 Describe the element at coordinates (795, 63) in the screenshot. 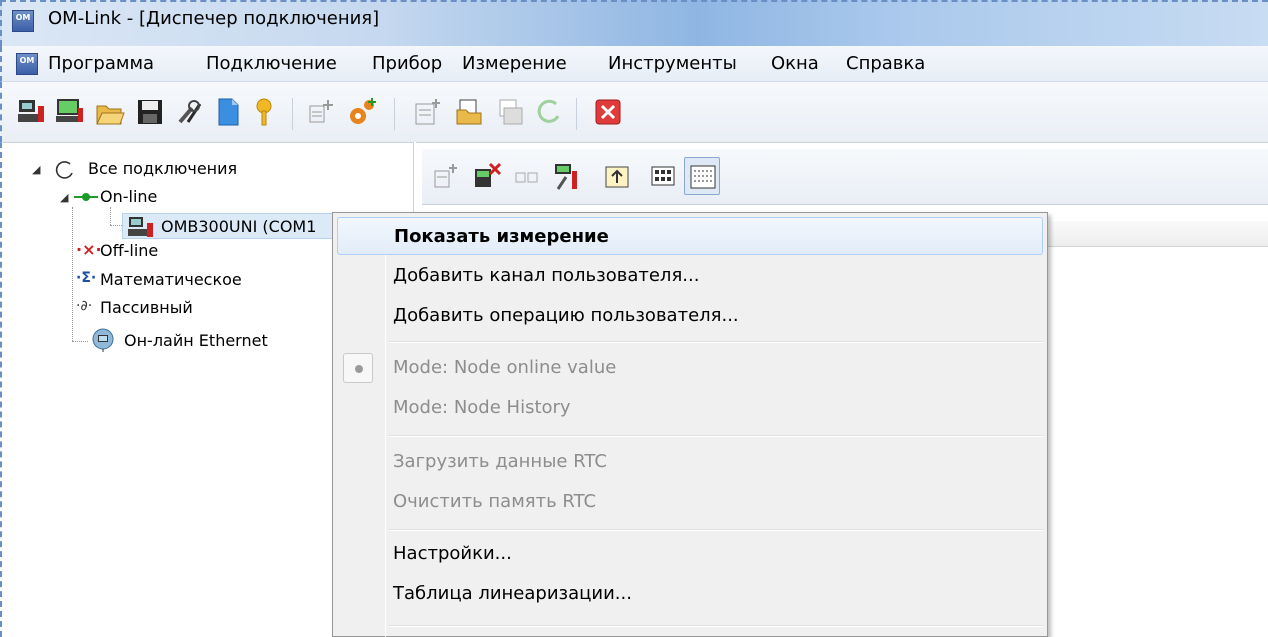

I see `menu-windows: Окна` at that location.